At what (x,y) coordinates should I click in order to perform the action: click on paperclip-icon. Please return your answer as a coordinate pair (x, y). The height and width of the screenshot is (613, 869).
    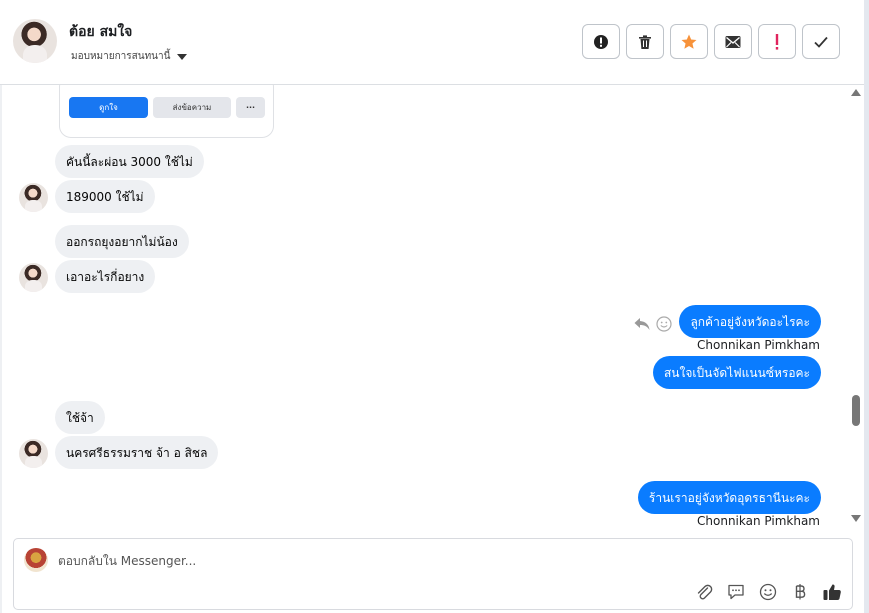
    Looking at the image, I should click on (705, 592).